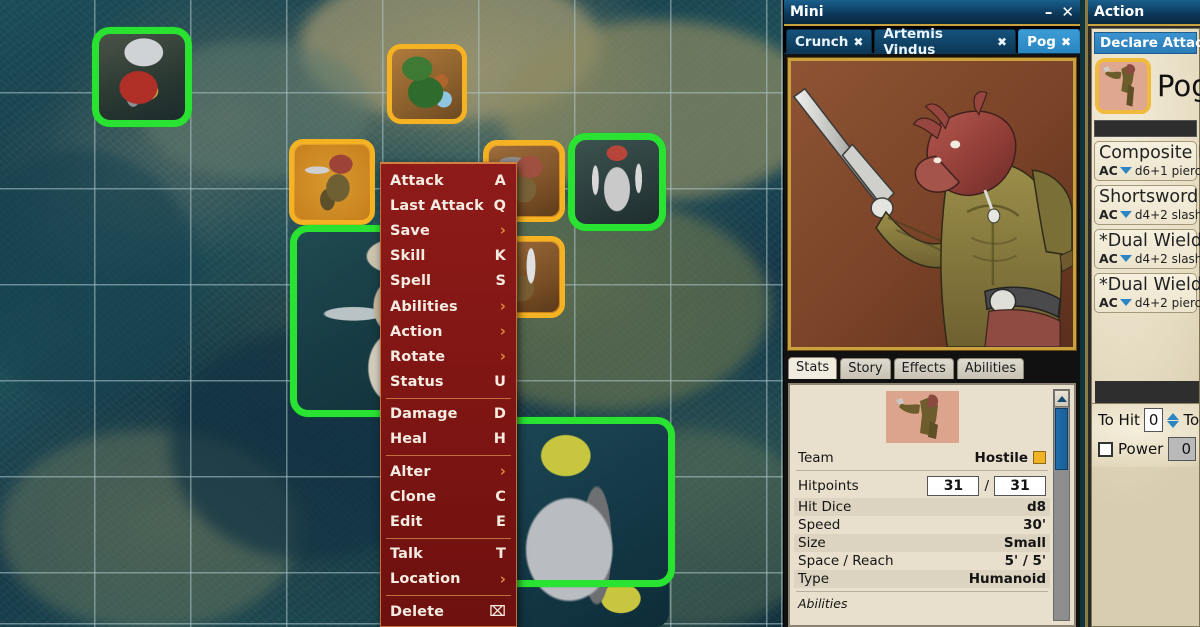  Describe the element at coordinates (448, 331) in the screenshot. I see `menu-item-action: Action ›` at that location.